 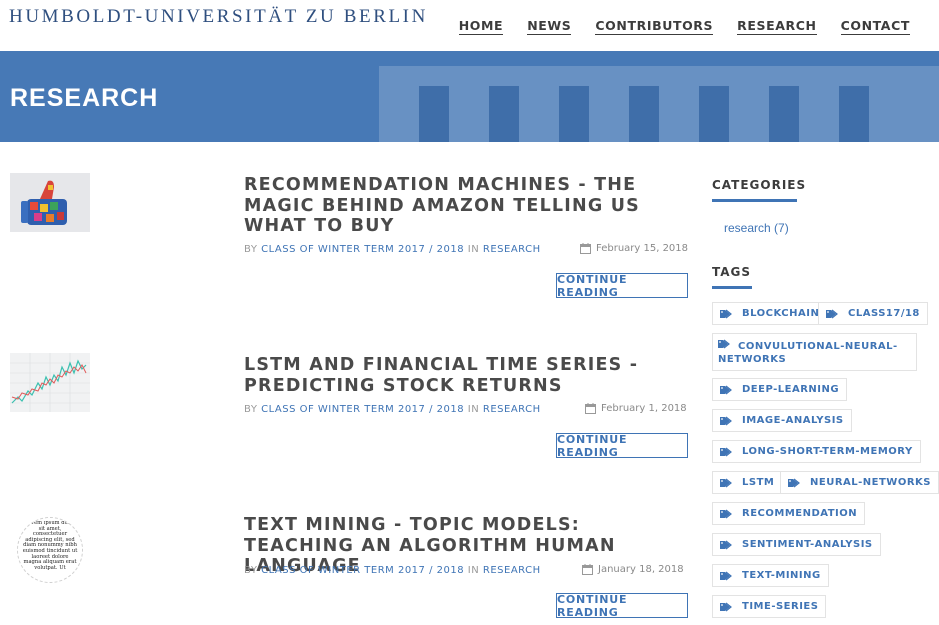 I want to click on nav-research-link: RESEARCH, so click(x=777, y=26).